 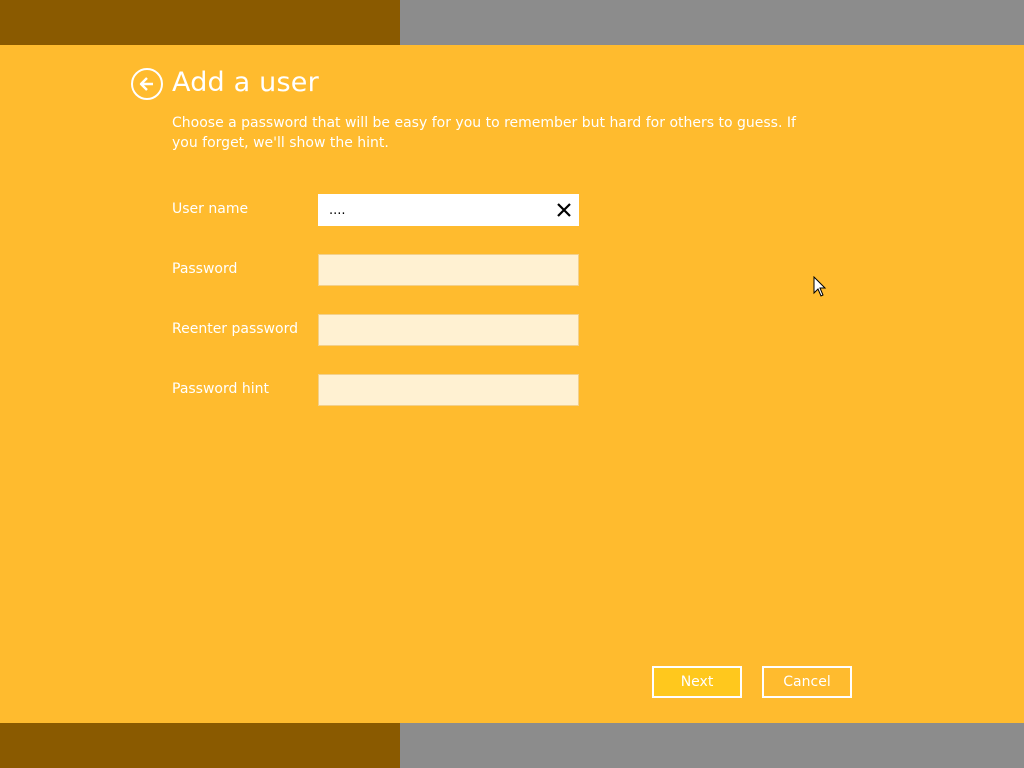 I want to click on password-hint-field-box, so click(x=448, y=390).